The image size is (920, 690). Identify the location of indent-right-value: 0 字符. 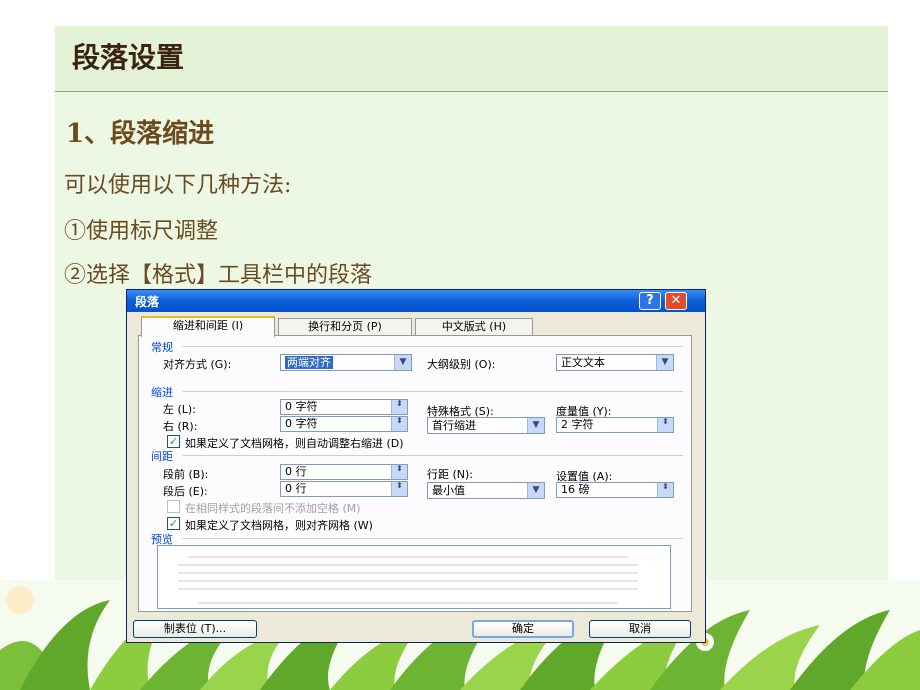
(301, 423).